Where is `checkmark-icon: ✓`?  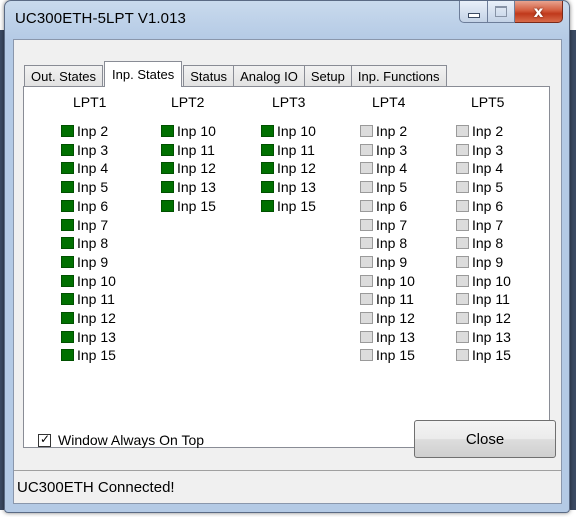 checkmark-icon: ✓ is located at coordinates (45, 438).